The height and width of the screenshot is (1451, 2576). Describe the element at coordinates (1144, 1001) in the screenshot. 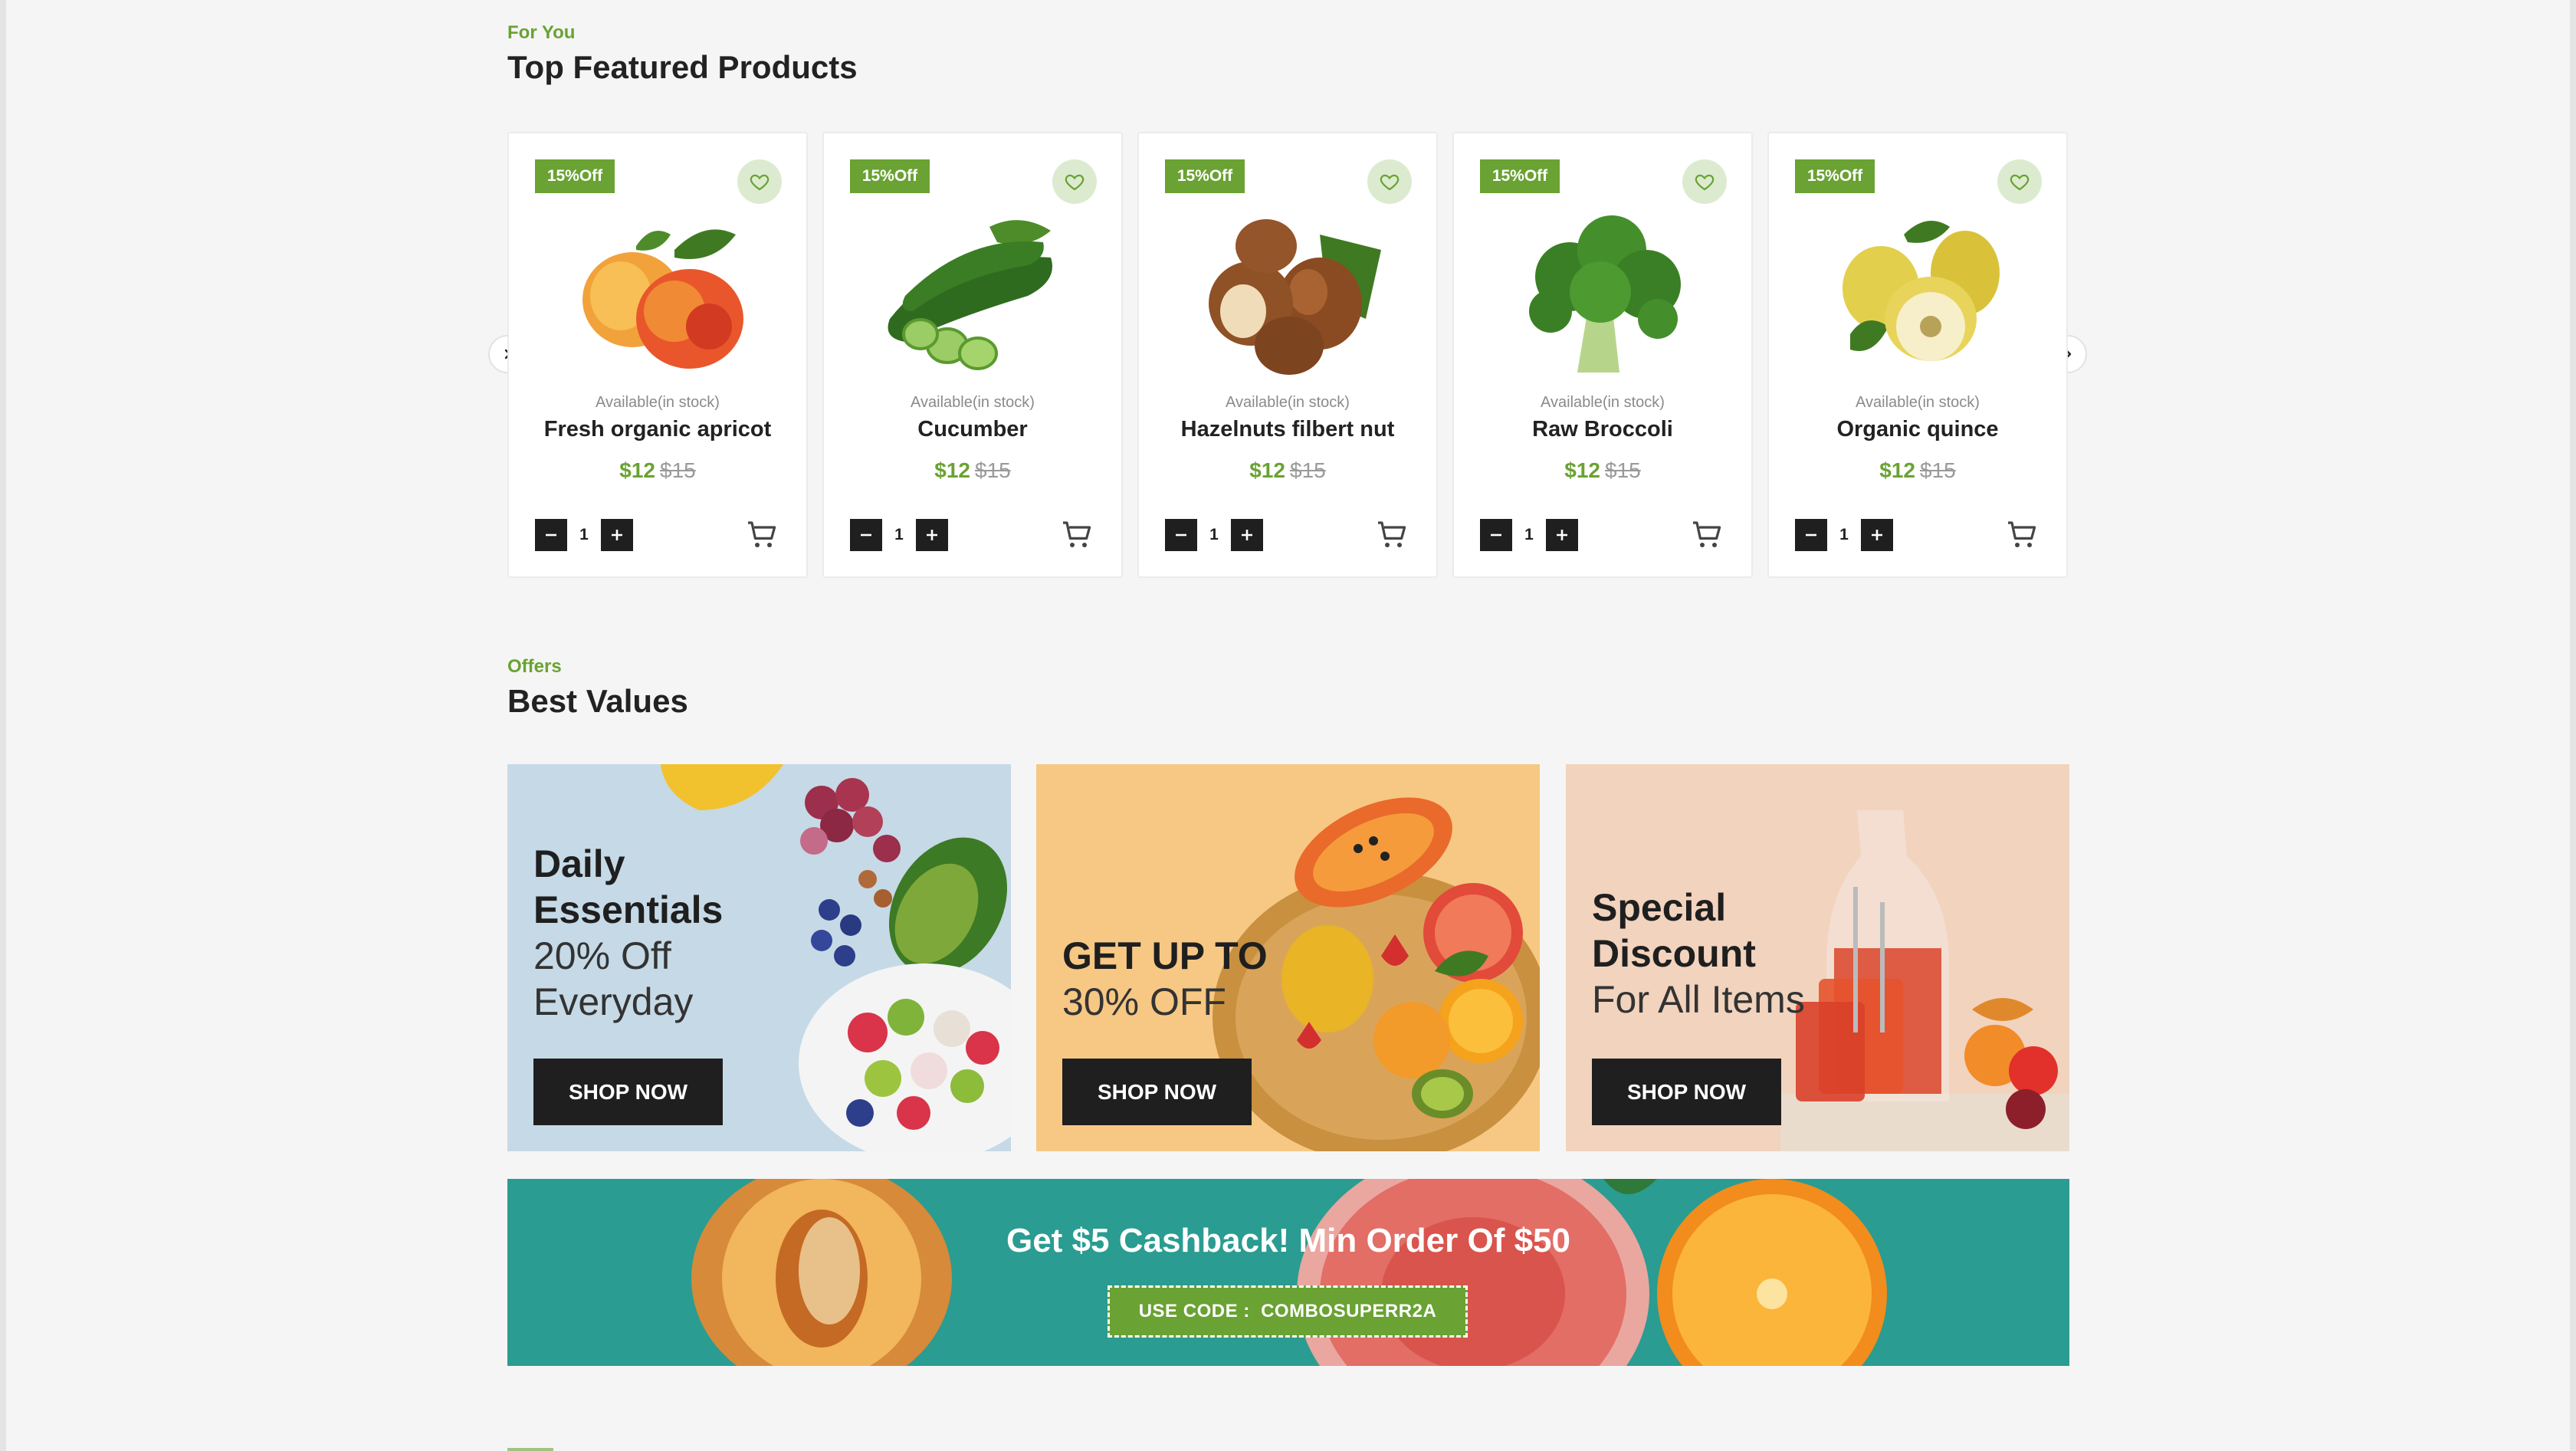

I see `tile-subline: 30% OFF` at that location.